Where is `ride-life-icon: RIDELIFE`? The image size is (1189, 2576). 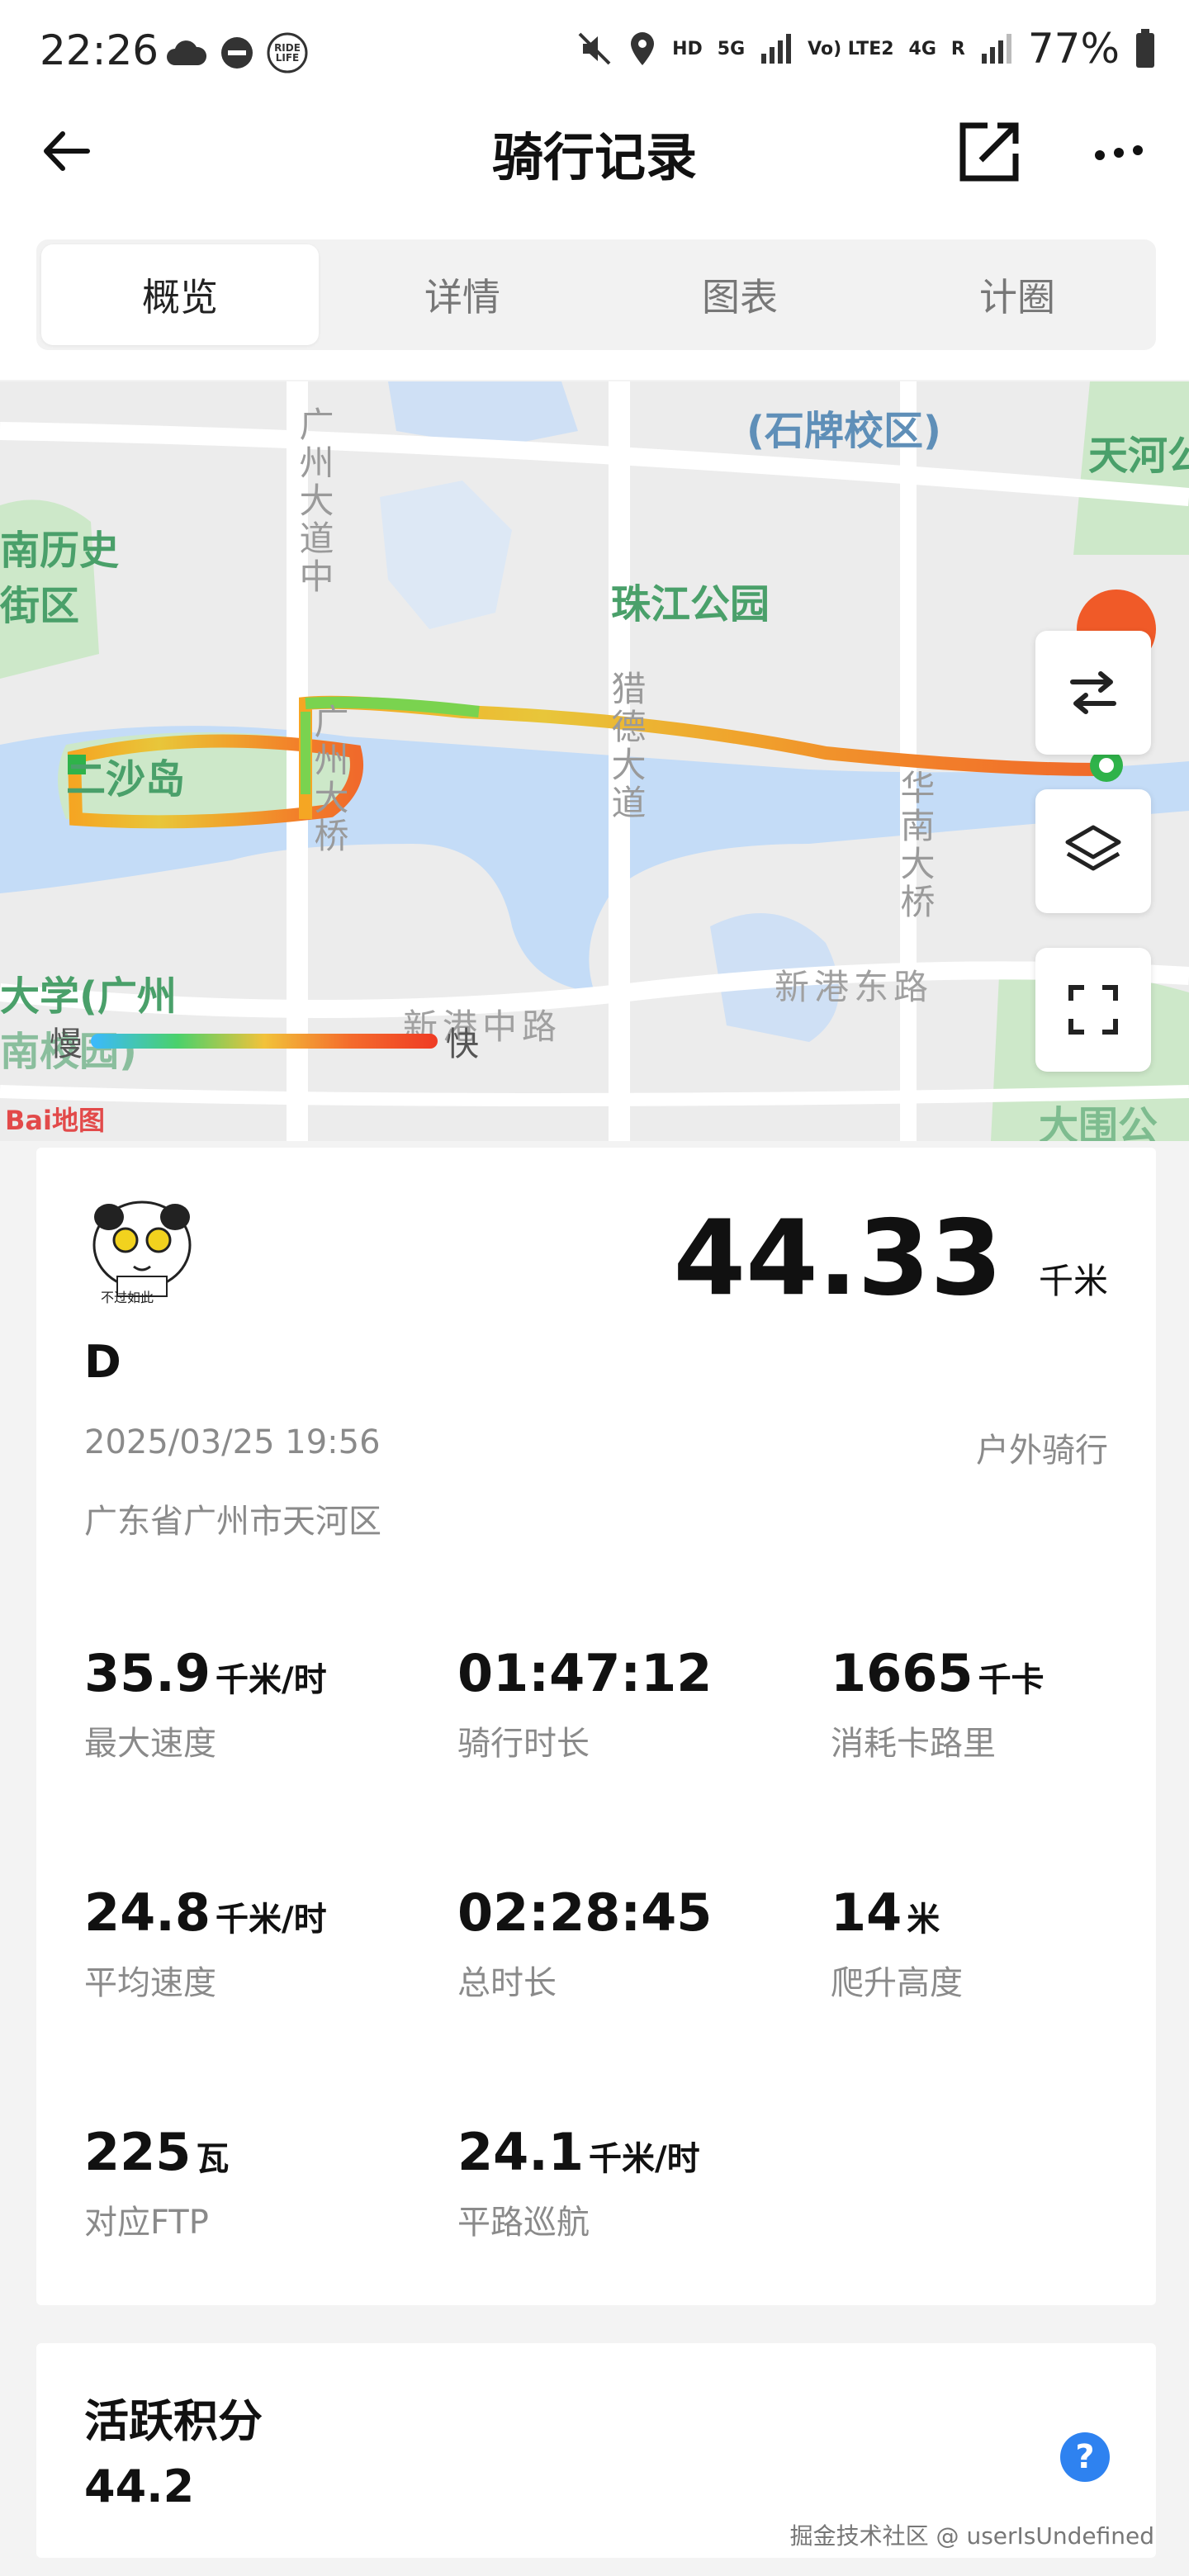 ride-life-icon: RIDELIFE is located at coordinates (287, 52).